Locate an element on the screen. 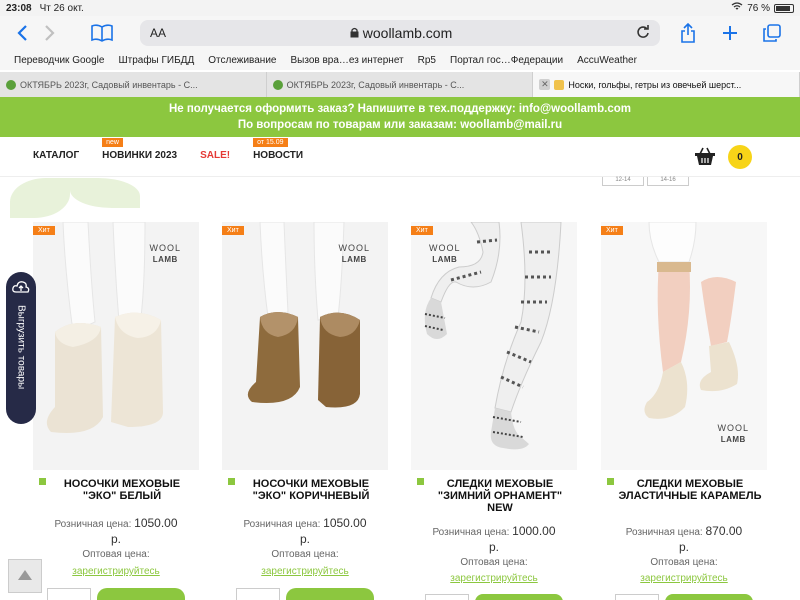 The width and height of the screenshot is (800, 600). retail-price: Розничная цена: 1050.00 is located at coordinates (305, 523).